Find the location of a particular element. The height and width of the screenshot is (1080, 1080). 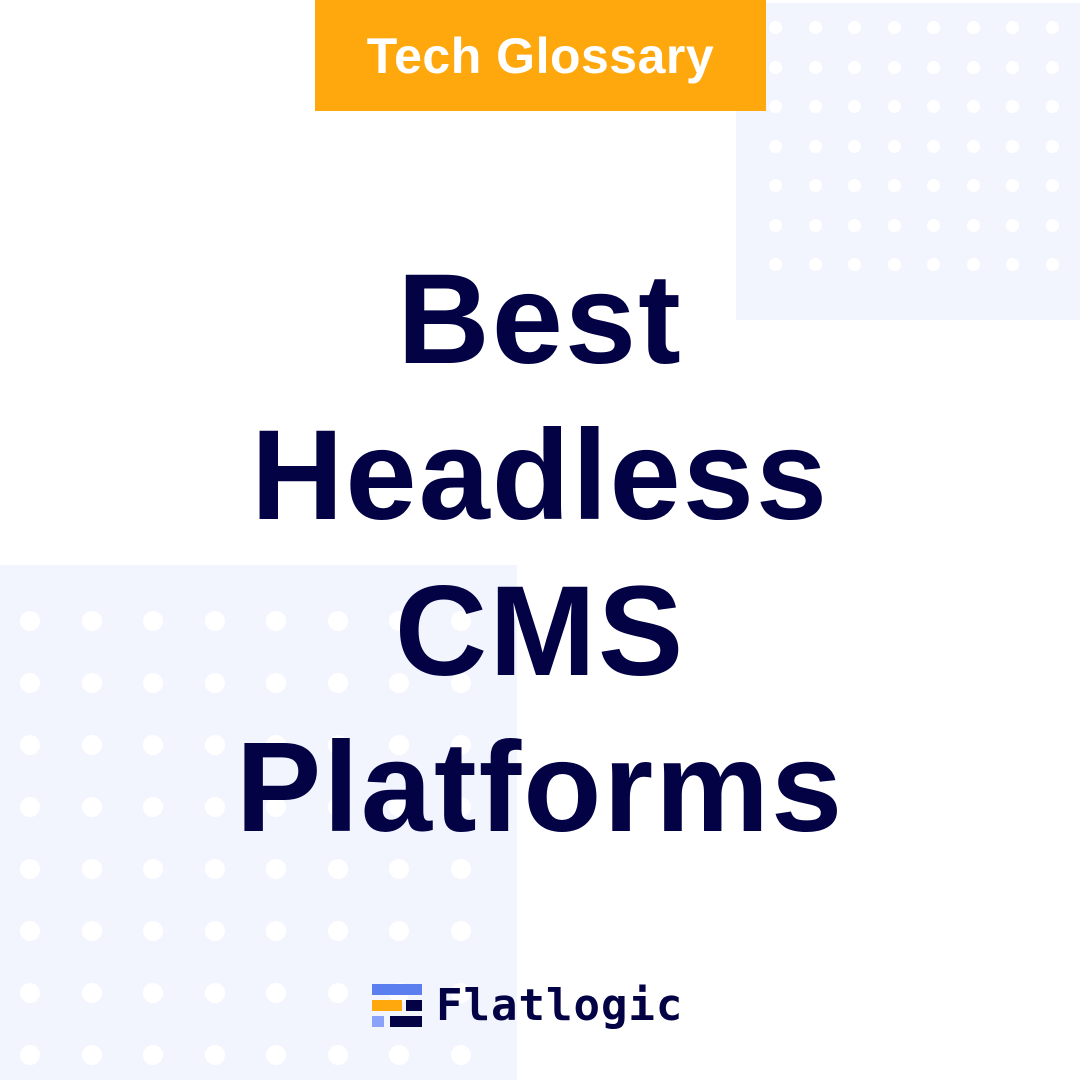

title-line: Headless is located at coordinates (540, 475).